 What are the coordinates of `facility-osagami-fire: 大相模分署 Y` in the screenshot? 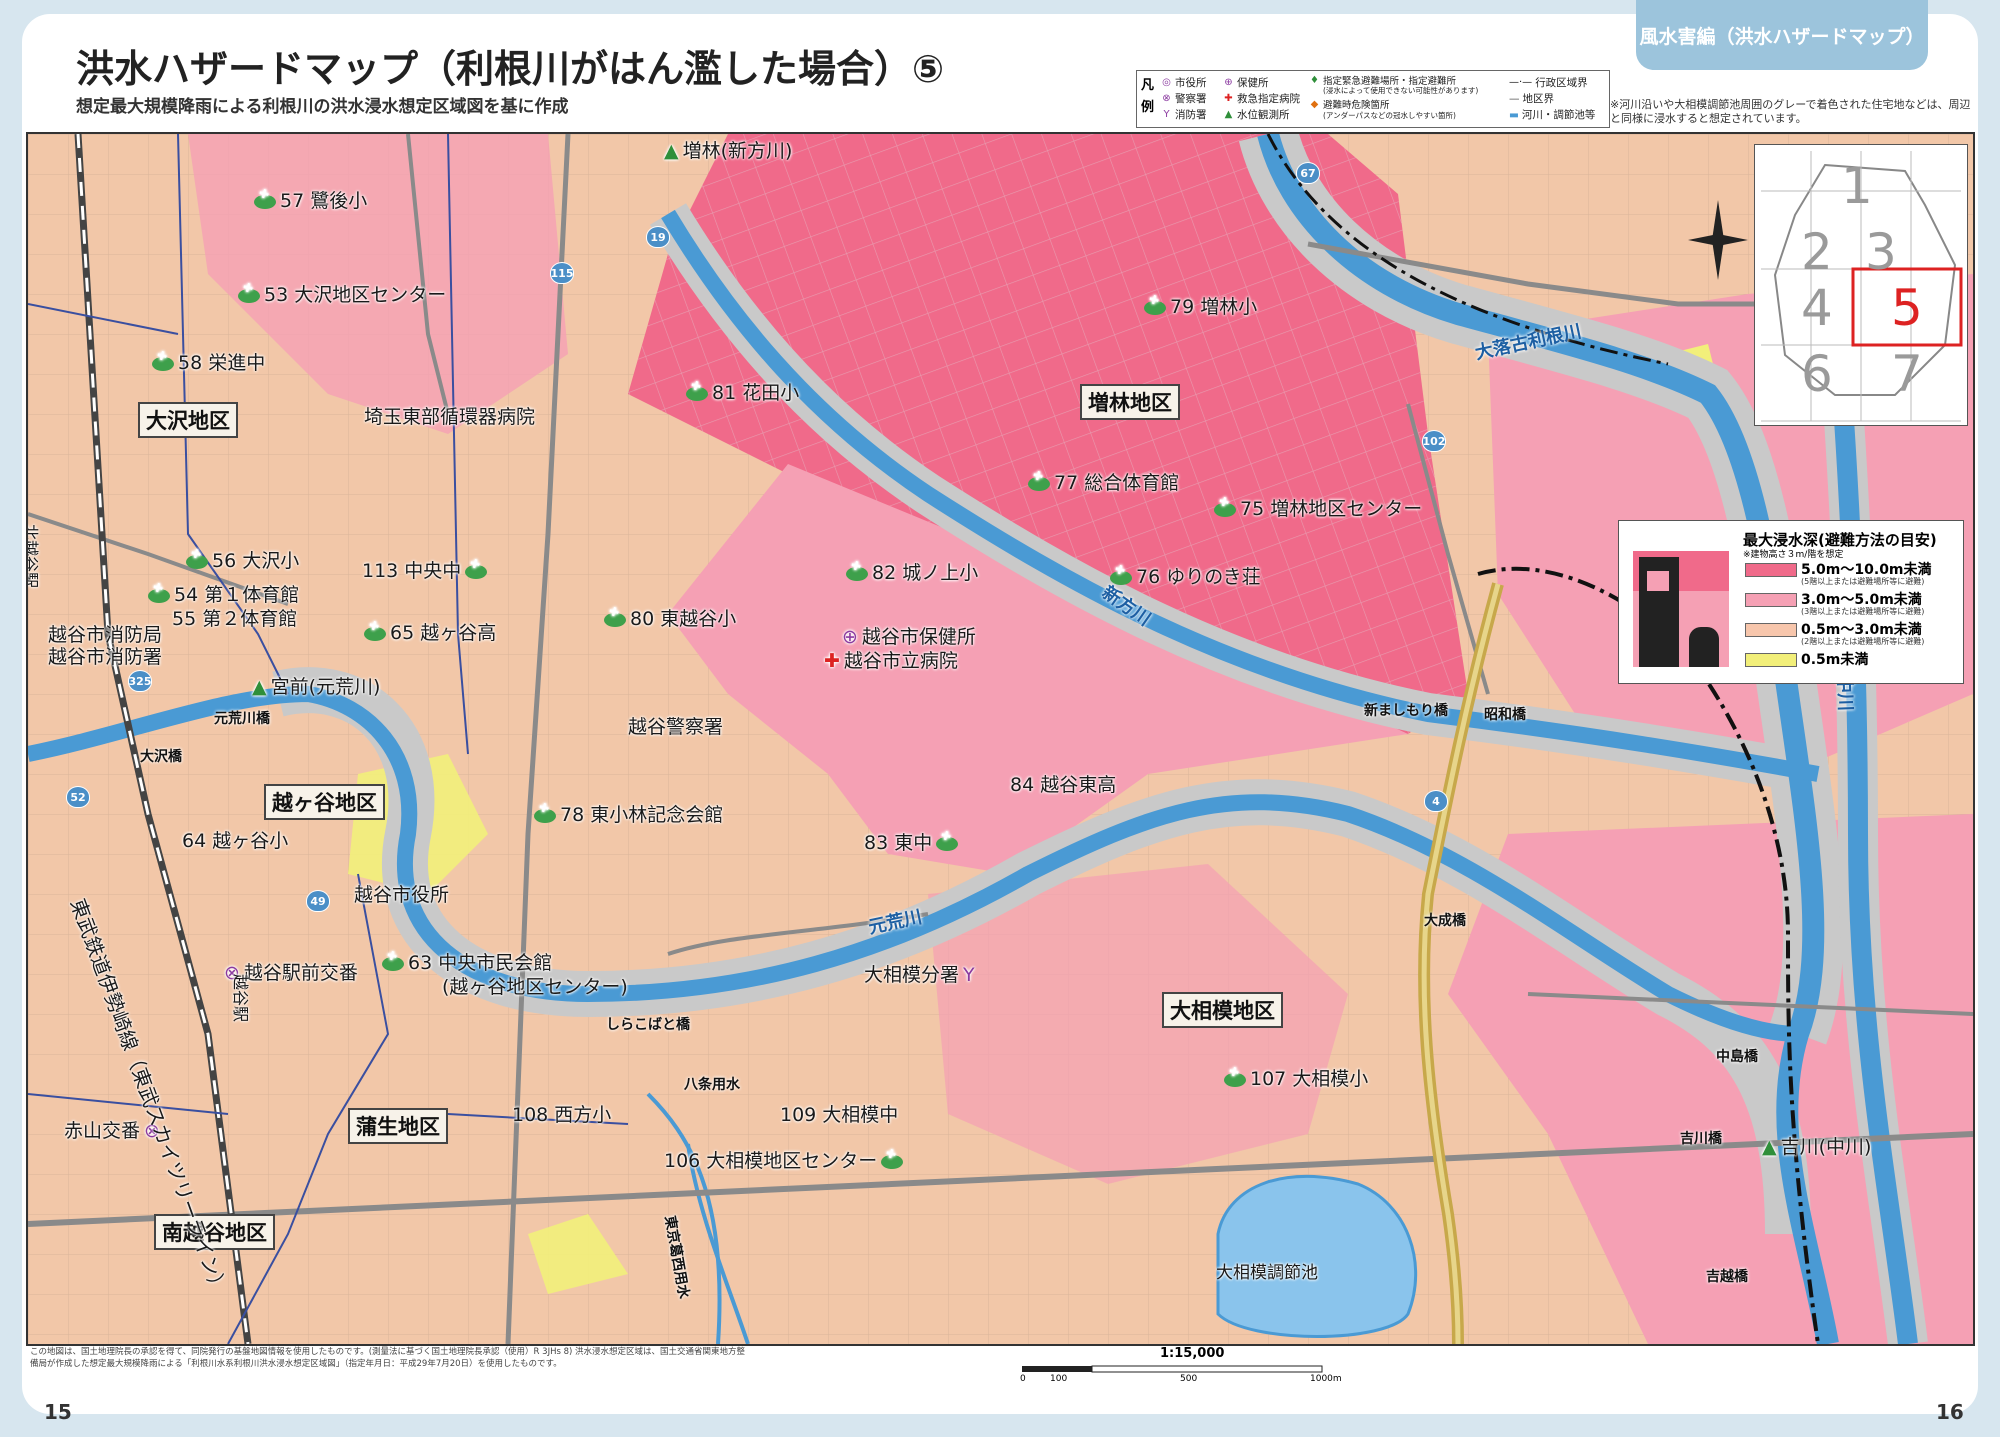 It's located at (919, 973).